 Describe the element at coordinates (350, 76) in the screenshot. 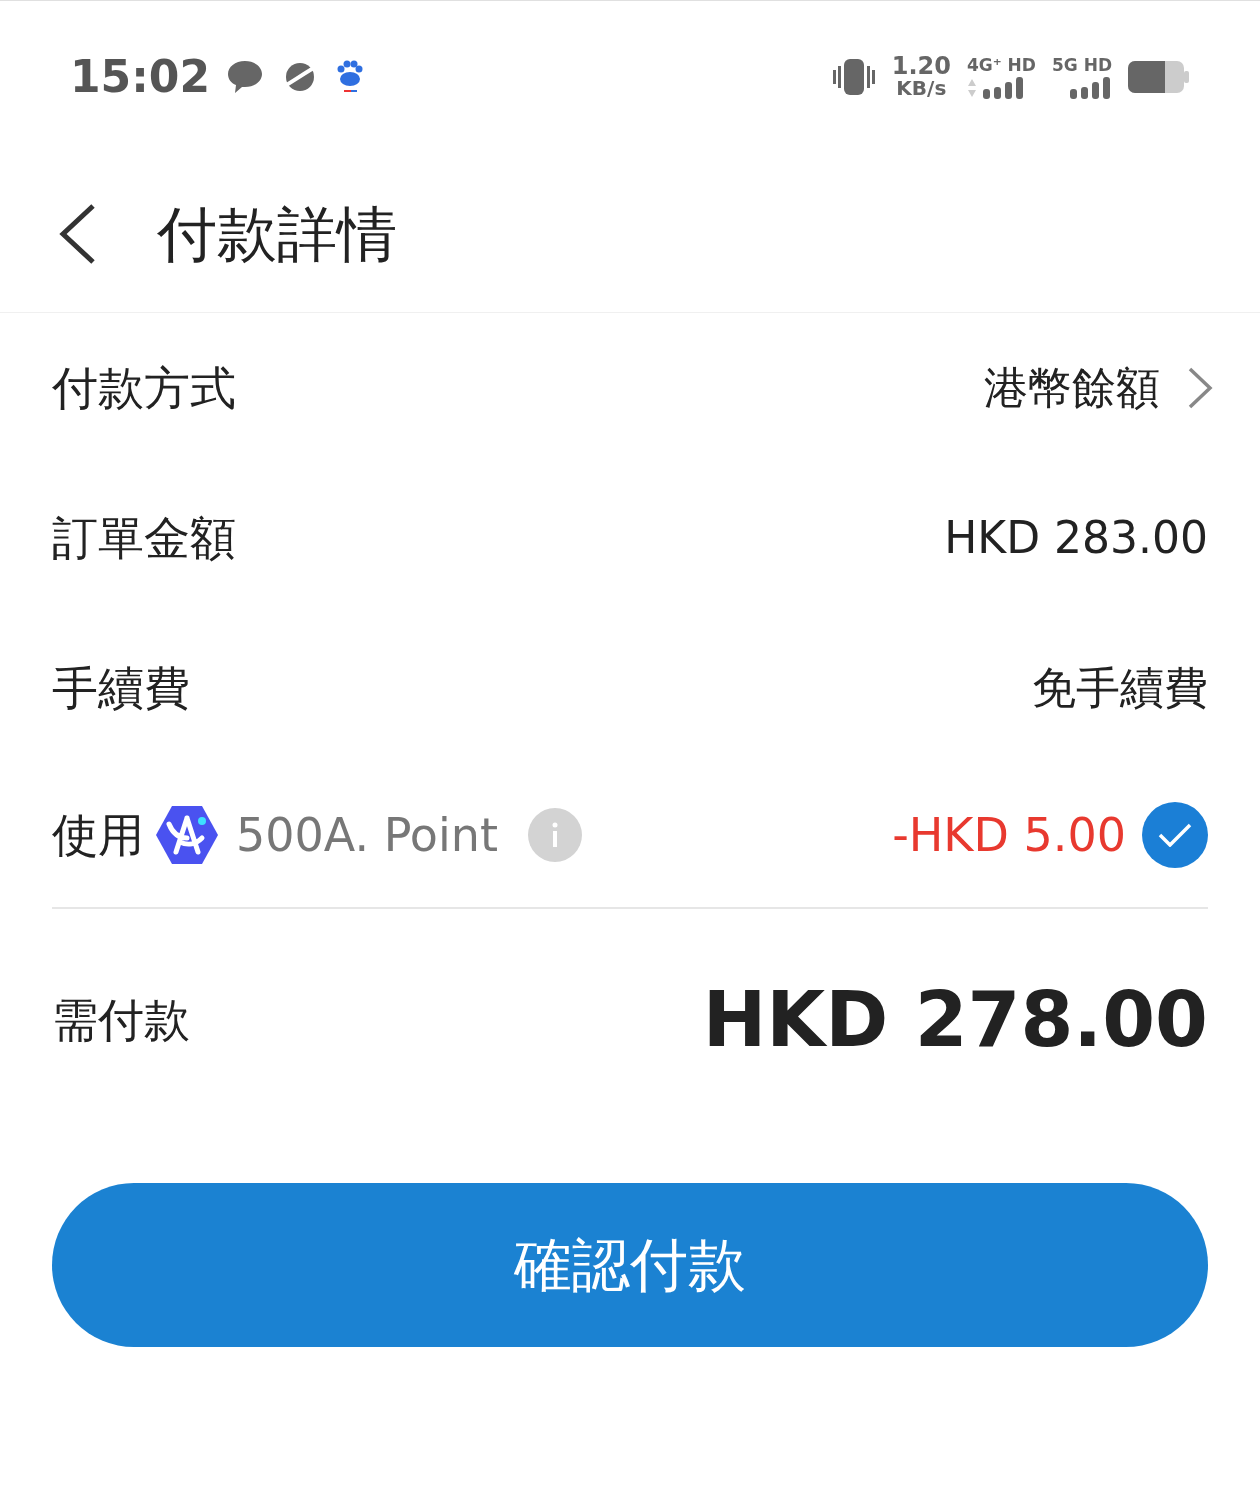

I see `paw-icon` at that location.